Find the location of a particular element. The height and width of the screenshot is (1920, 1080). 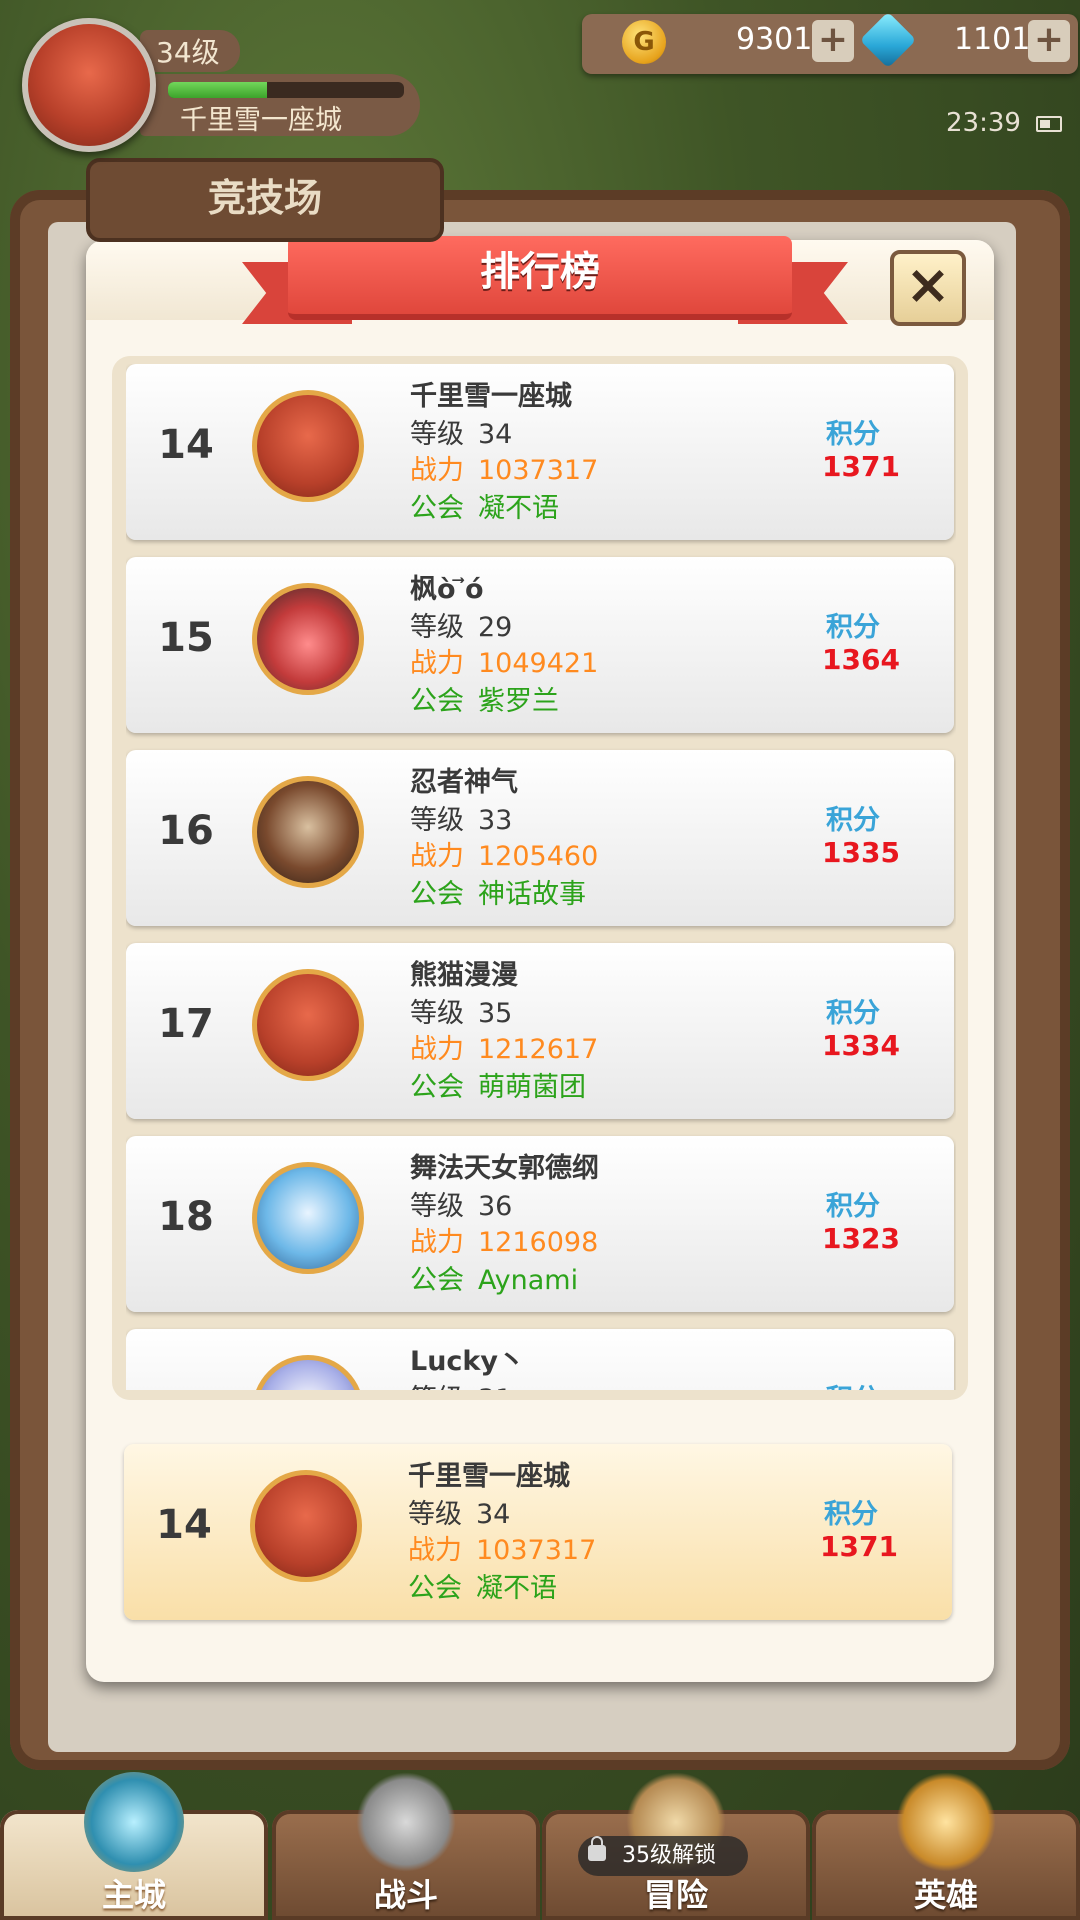

score-value: 1323 is located at coordinates (861, 1238).